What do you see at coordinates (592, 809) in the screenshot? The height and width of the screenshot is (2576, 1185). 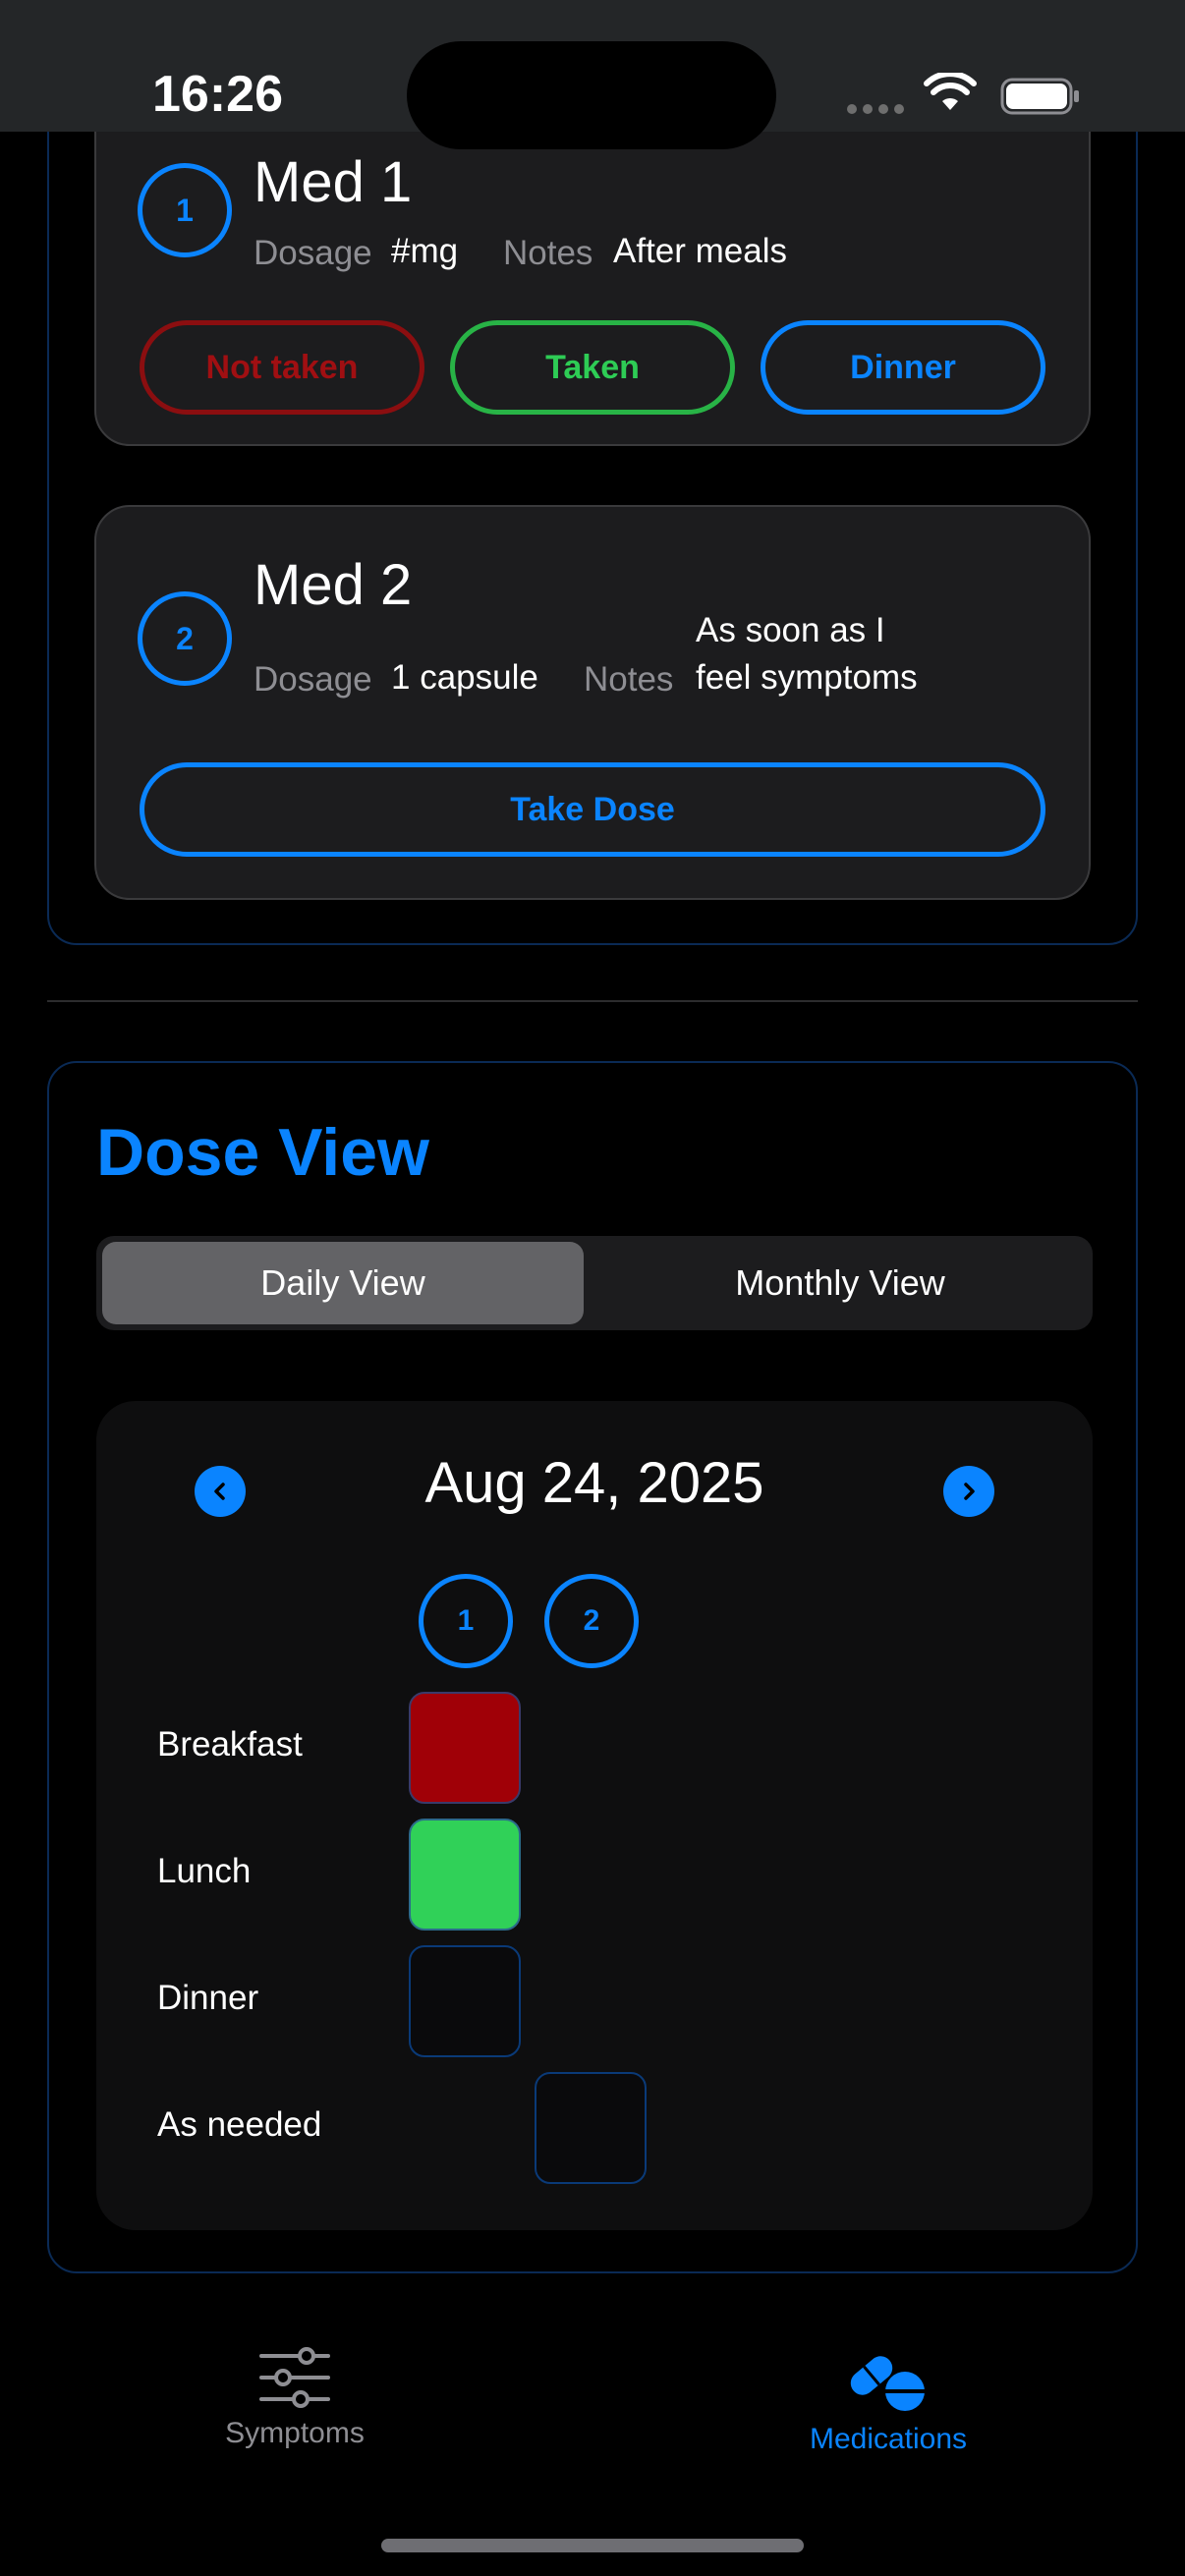 I see `take-dose-button: Take Dose` at bounding box center [592, 809].